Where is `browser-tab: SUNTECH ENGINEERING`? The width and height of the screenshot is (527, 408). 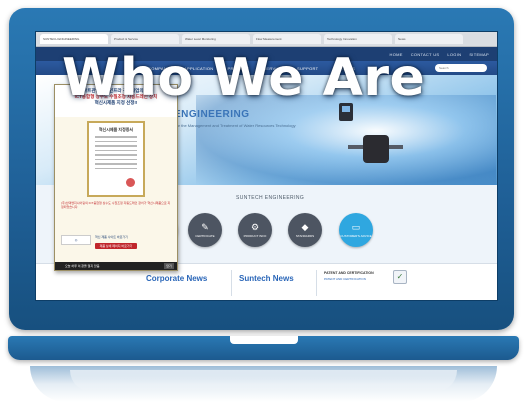 browser-tab: SUNTECH ENGINEERING is located at coordinates (74, 39).